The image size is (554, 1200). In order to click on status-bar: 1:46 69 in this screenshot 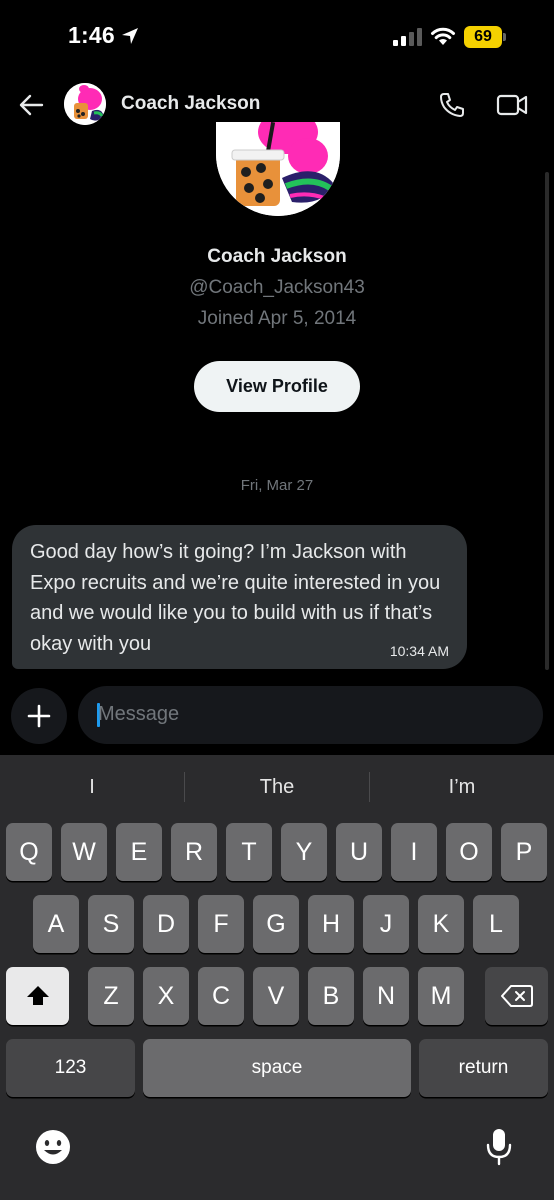, I will do `click(277, 38)`.